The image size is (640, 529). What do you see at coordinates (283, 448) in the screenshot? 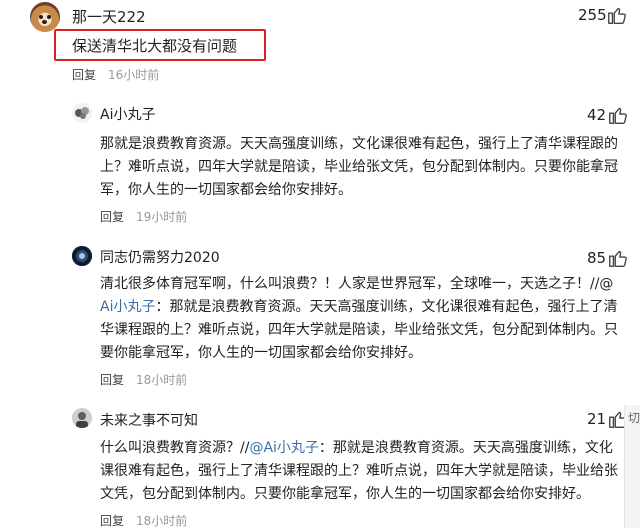
I see `mention-link: @Ai小丸子` at bounding box center [283, 448].